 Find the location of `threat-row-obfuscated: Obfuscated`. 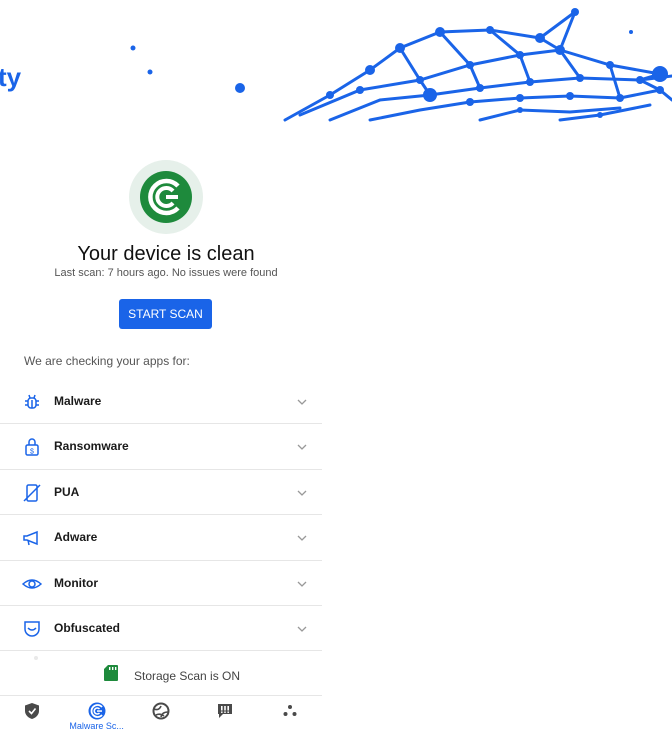

threat-row-obfuscated: Obfuscated is located at coordinates (161, 629).